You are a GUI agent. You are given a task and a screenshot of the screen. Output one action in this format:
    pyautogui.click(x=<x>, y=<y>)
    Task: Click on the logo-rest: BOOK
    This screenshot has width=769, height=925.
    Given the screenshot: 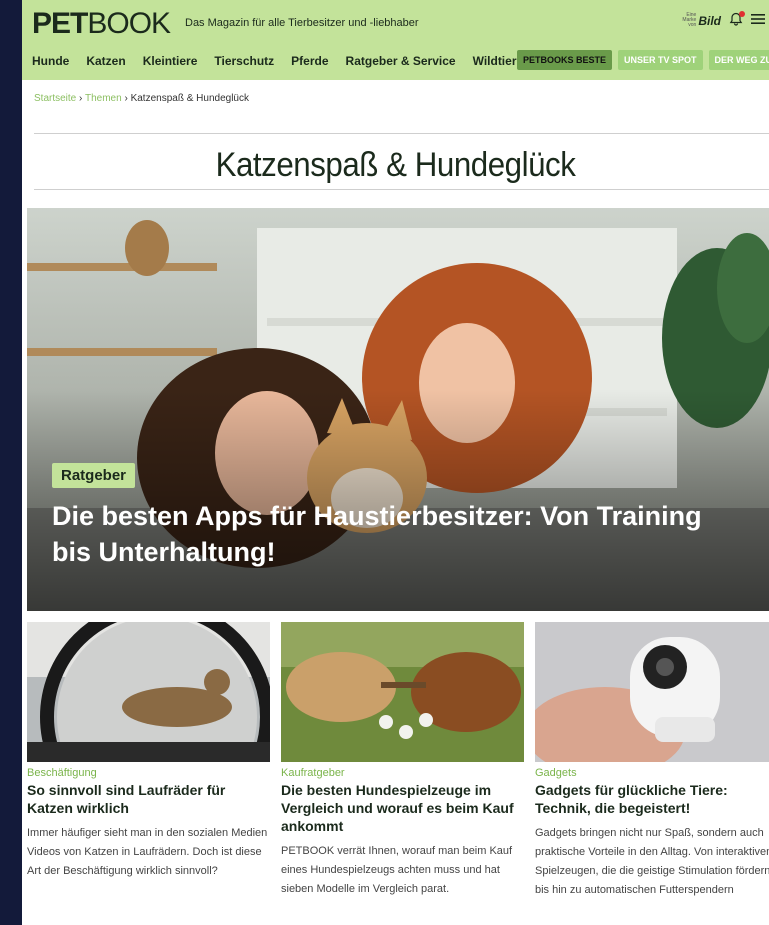 What is the action you would take?
    pyautogui.click(x=129, y=23)
    